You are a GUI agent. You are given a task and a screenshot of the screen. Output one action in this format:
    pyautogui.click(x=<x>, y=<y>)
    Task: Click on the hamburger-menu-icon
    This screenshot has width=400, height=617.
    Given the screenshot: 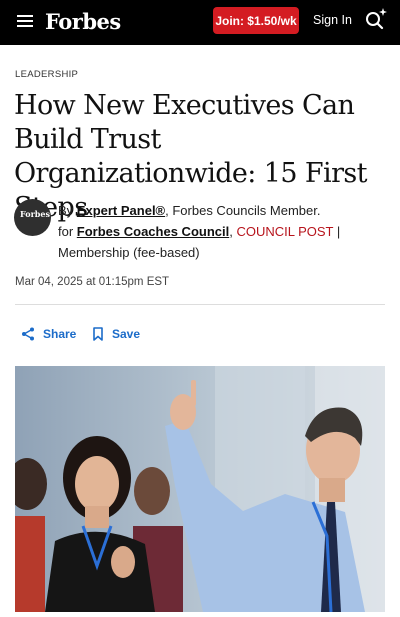 What is the action you would take?
    pyautogui.click(x=25, y=21)
    